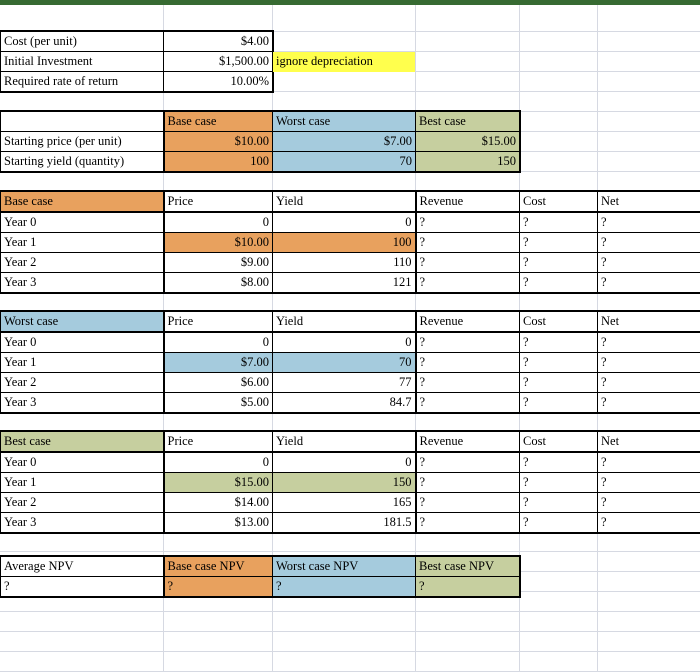 This screenshot has width=700, height=672. I want to click on base-price-year2: $9.00, so click(217, 262).